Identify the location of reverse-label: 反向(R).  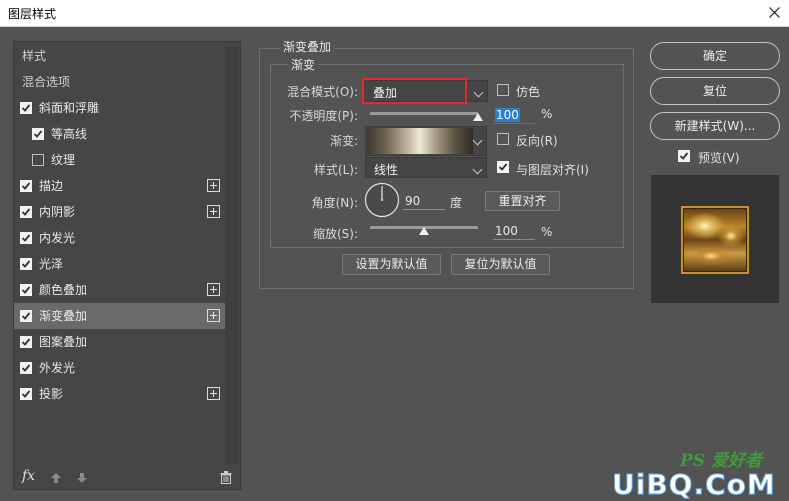
(537, 141).